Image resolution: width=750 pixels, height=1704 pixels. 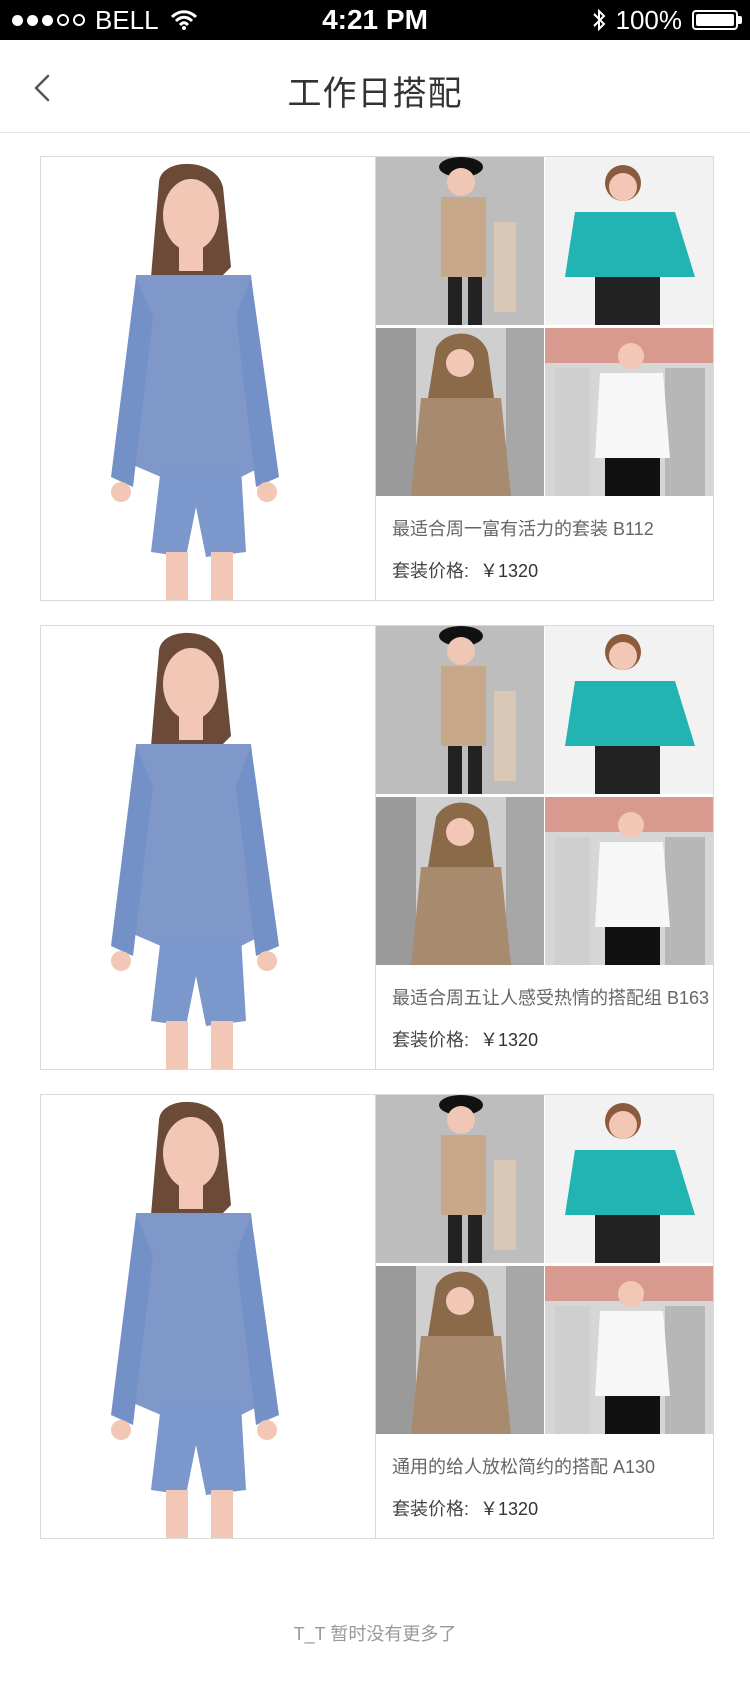 What do you see at coordinates (523, 529) in the screenshot?
I see `outfit-description: 最适合周一富有活力的套装 B112` at bounding box center [523, 529].